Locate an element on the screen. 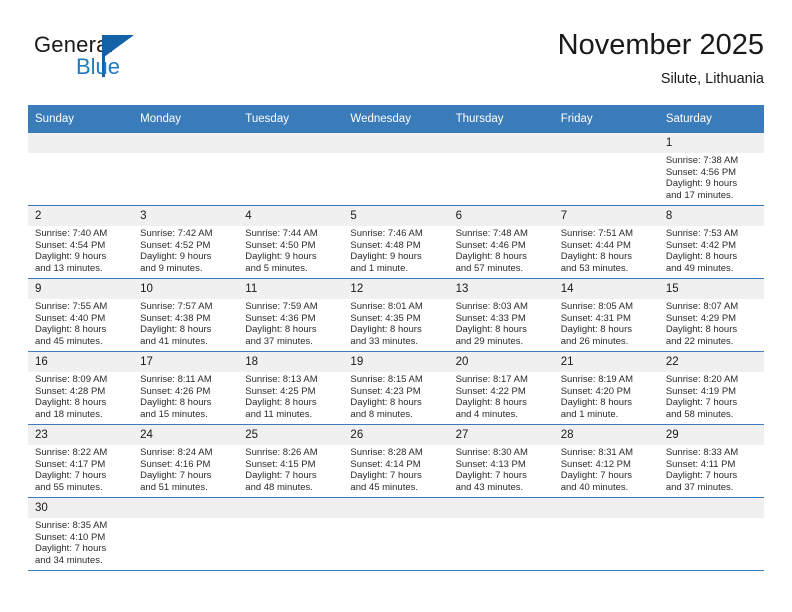 The width and height of the screenshot is (792, 612). day-info-line: Sunrise: 7:57 AM is located at coordinates (176, 306).